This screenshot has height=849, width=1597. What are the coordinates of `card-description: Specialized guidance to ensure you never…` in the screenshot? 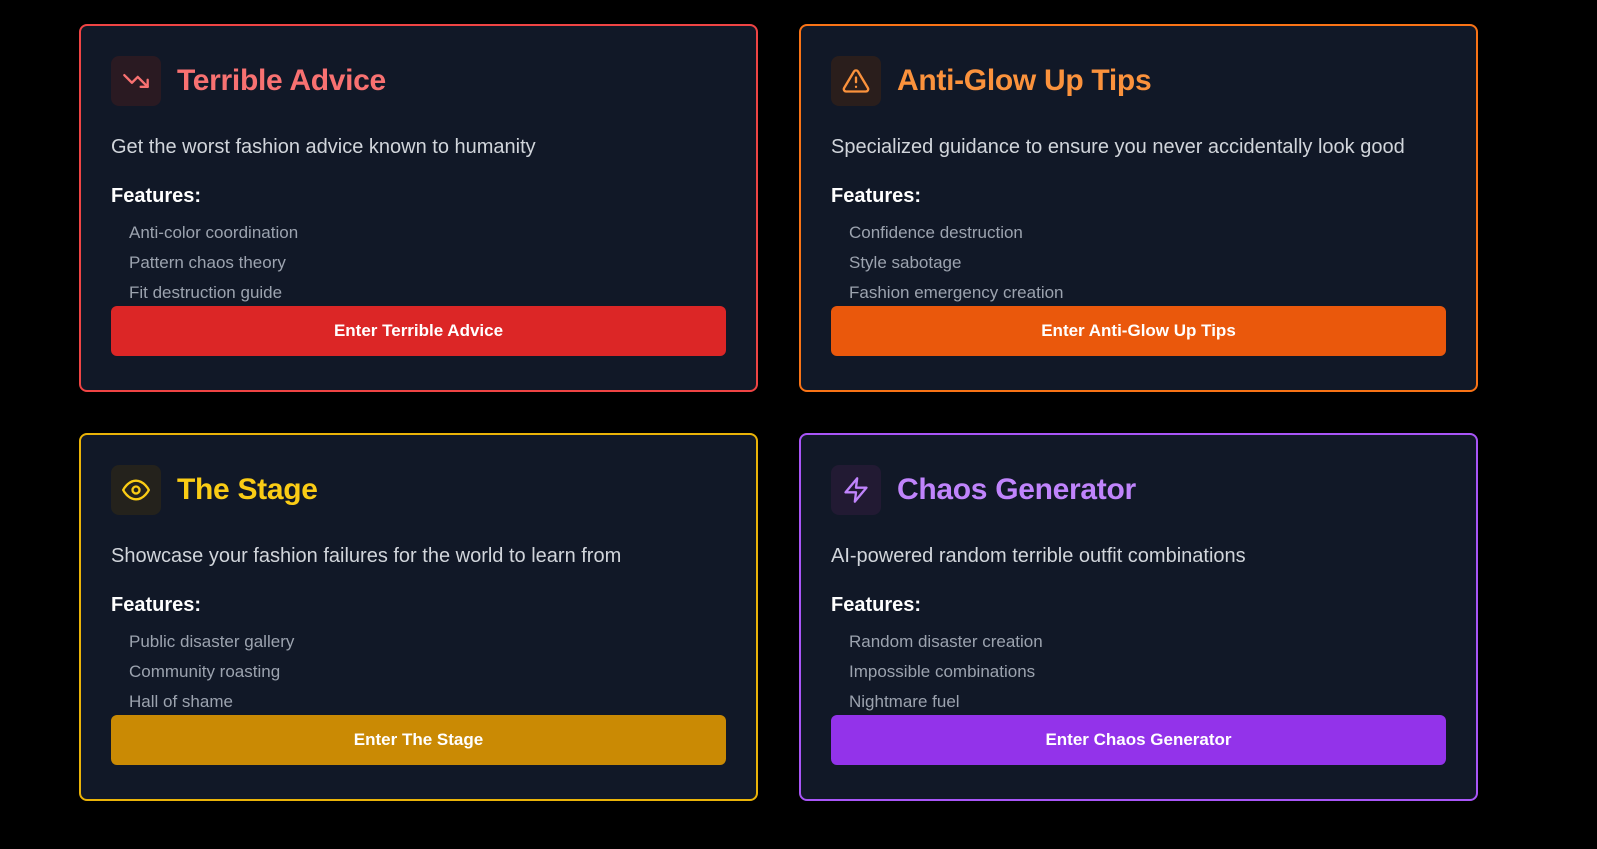 It's located at (1118, 147).